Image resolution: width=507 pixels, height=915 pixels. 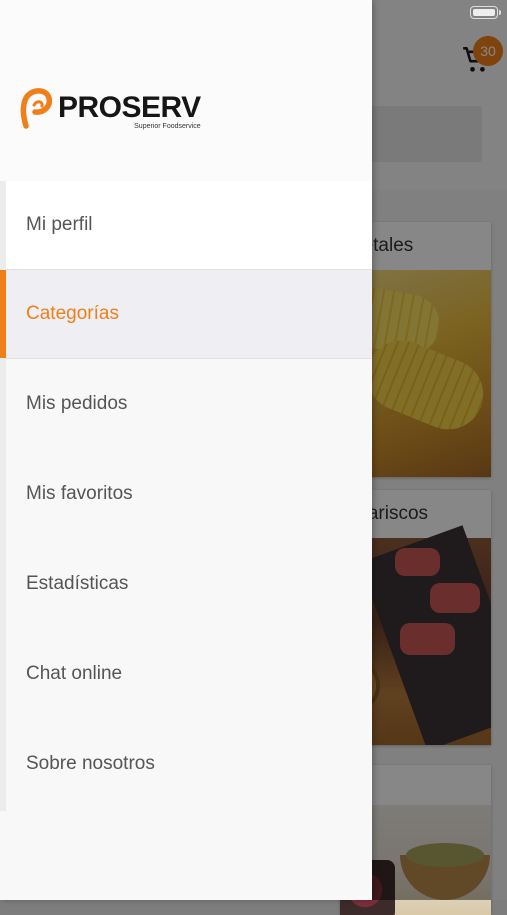 What do you see at coordinates (79, 493) in the screenshot?
I see `menu-item-label: Mis favoritos` at bounding box center [79, 493].